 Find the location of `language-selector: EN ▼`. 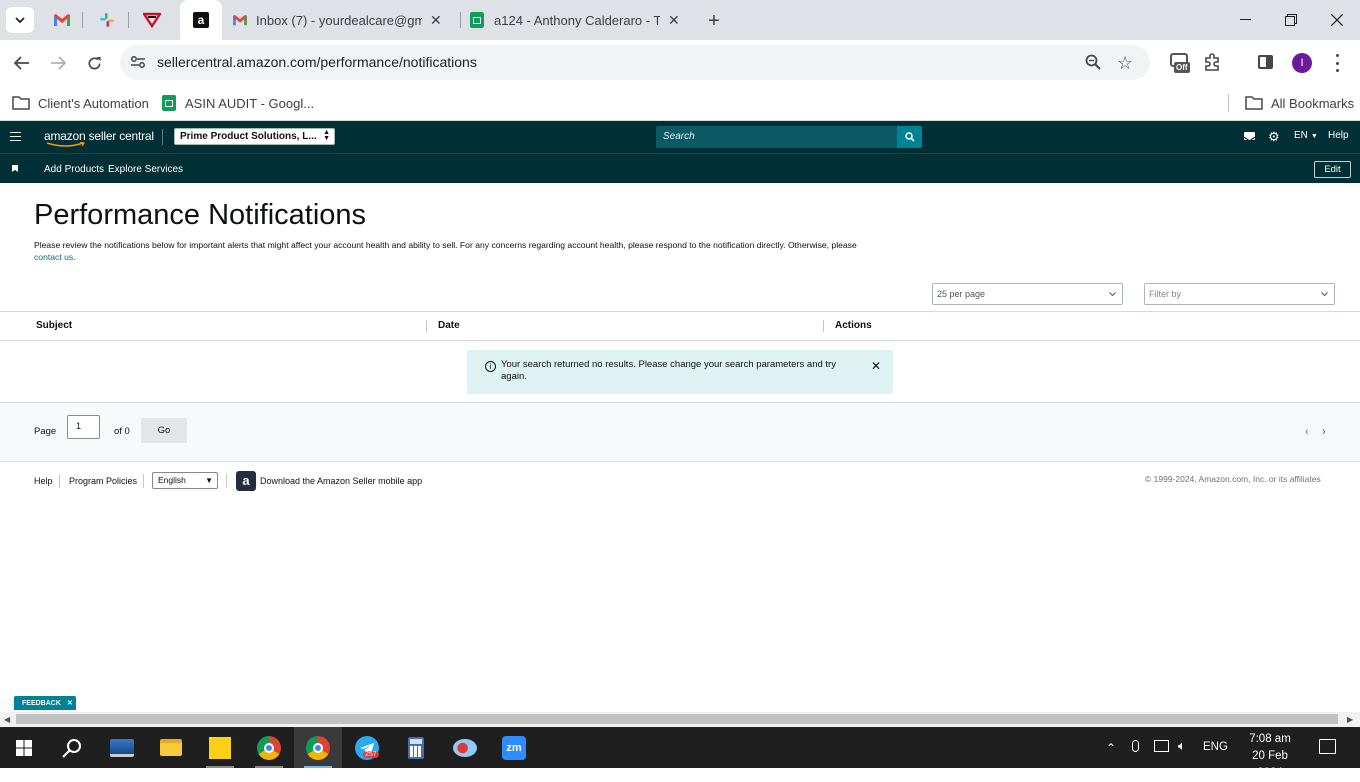

language-selector: EN ▼ is located at coordinates (1306, 135).